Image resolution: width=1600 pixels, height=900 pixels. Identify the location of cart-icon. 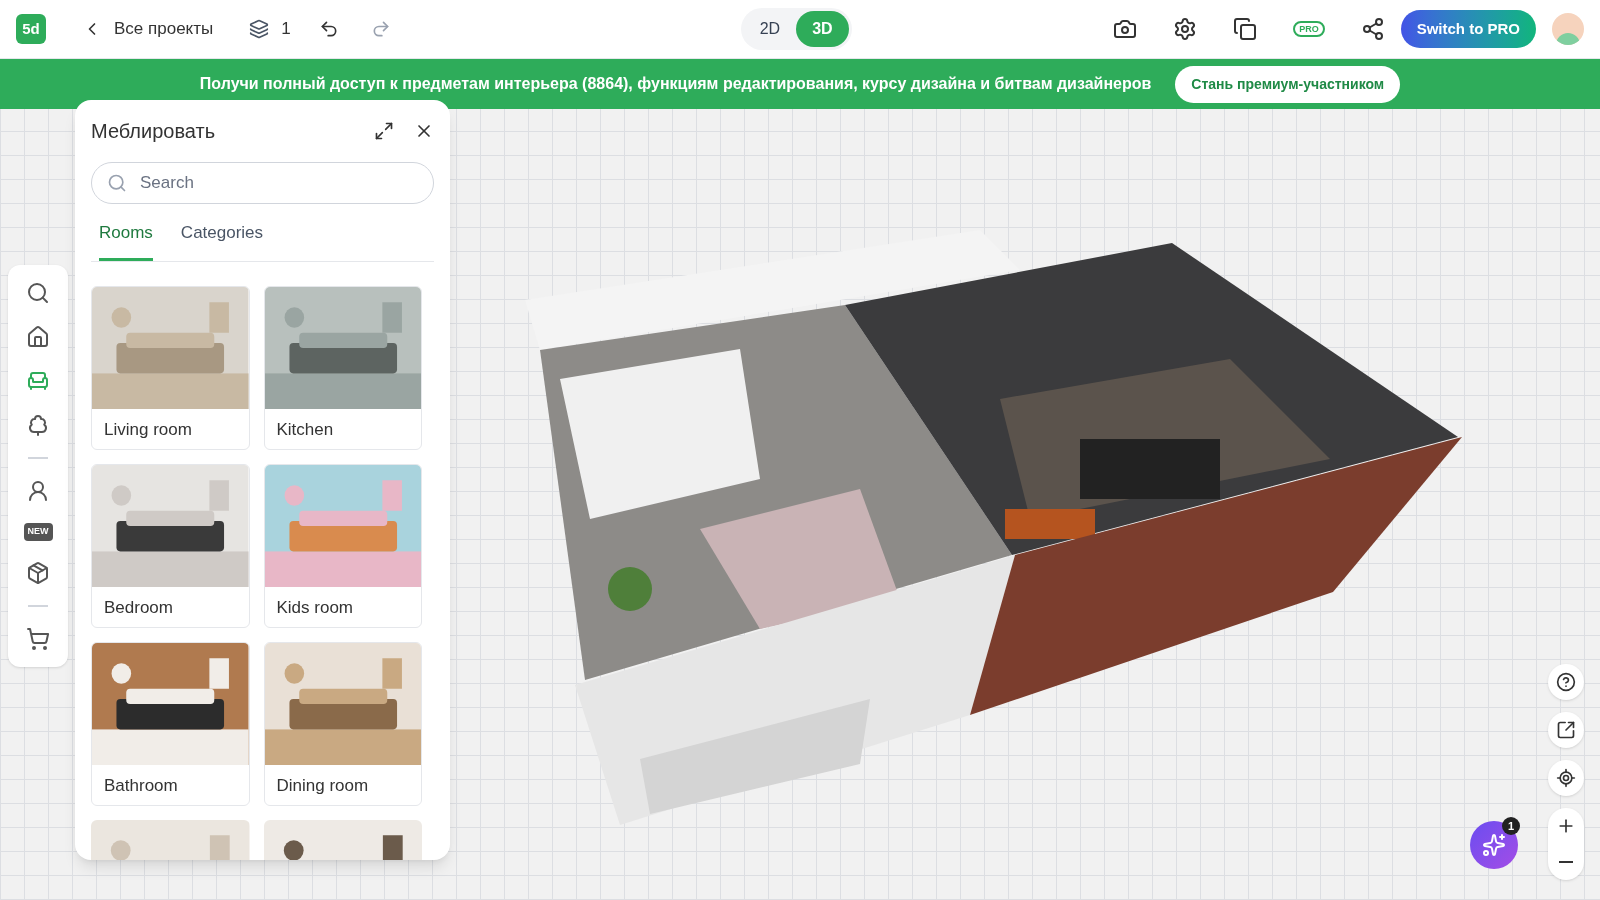
(38, 638).